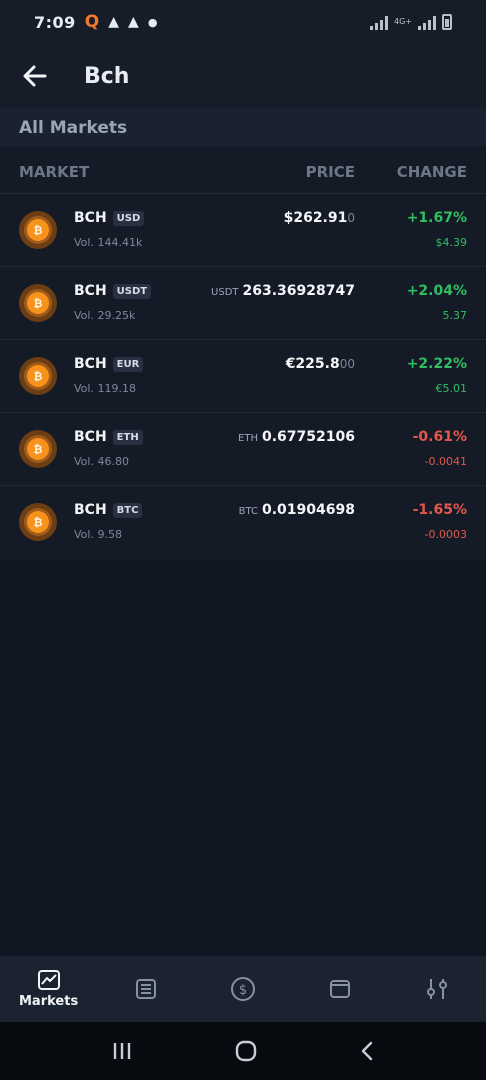 This screenshot has height=1080, width=486. Describe the element at coordinates (451, 242) in the screenshot. I see `change-absolute: $4.39` at that location.